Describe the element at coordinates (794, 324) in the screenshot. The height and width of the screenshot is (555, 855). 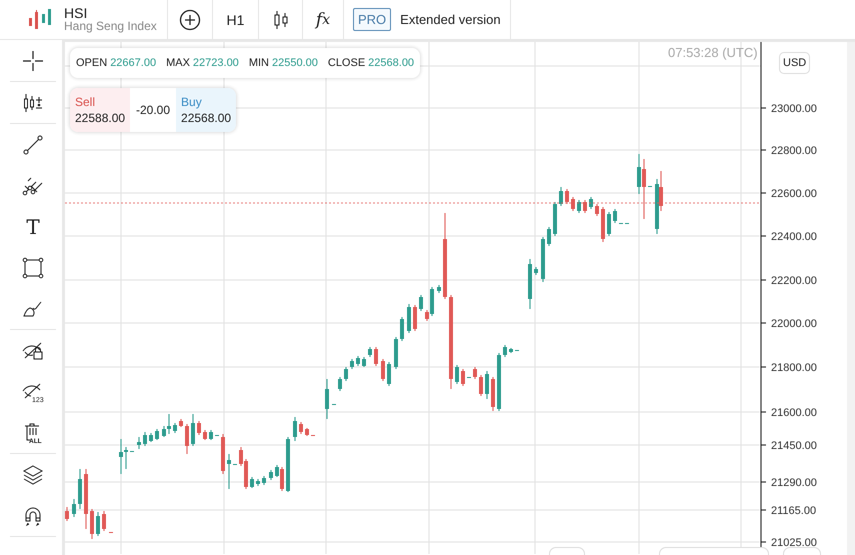
I see `axis-label: 22000.00` at that location.